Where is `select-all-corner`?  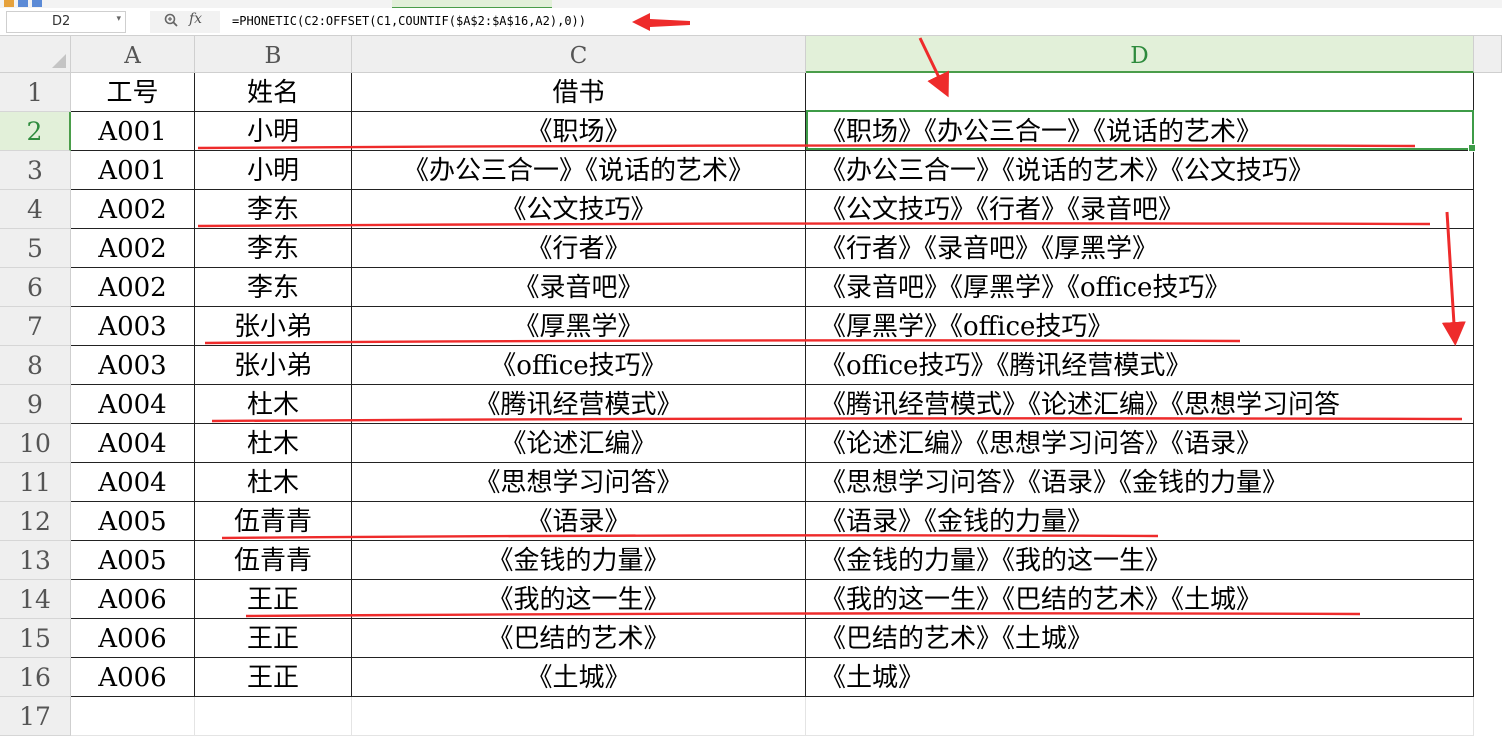 select-all-corner is located at coordinates (35, 54).